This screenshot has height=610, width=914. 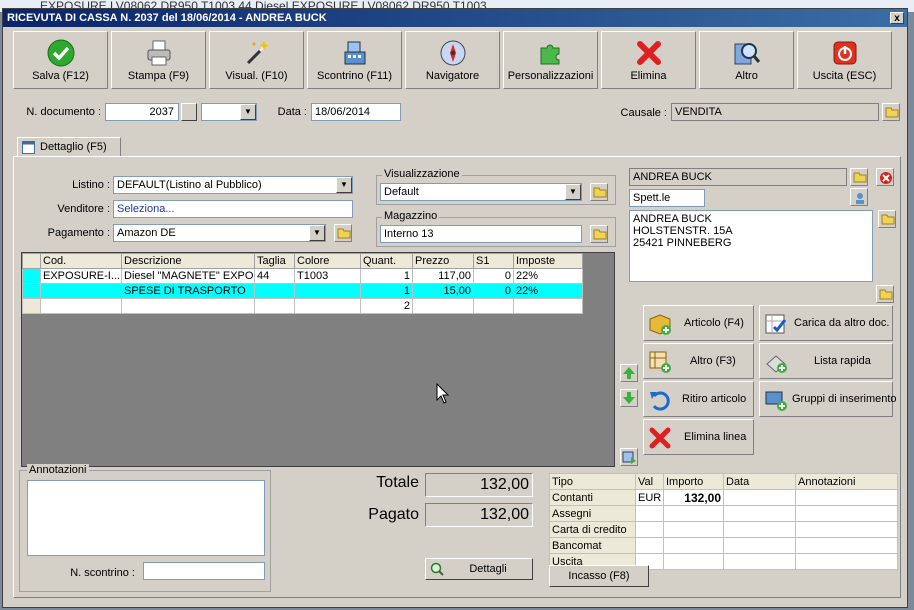 What do you see at coordinates (649, 497) in the screenshot?
I see `cell: EUR` at bounding box center [649, 497].